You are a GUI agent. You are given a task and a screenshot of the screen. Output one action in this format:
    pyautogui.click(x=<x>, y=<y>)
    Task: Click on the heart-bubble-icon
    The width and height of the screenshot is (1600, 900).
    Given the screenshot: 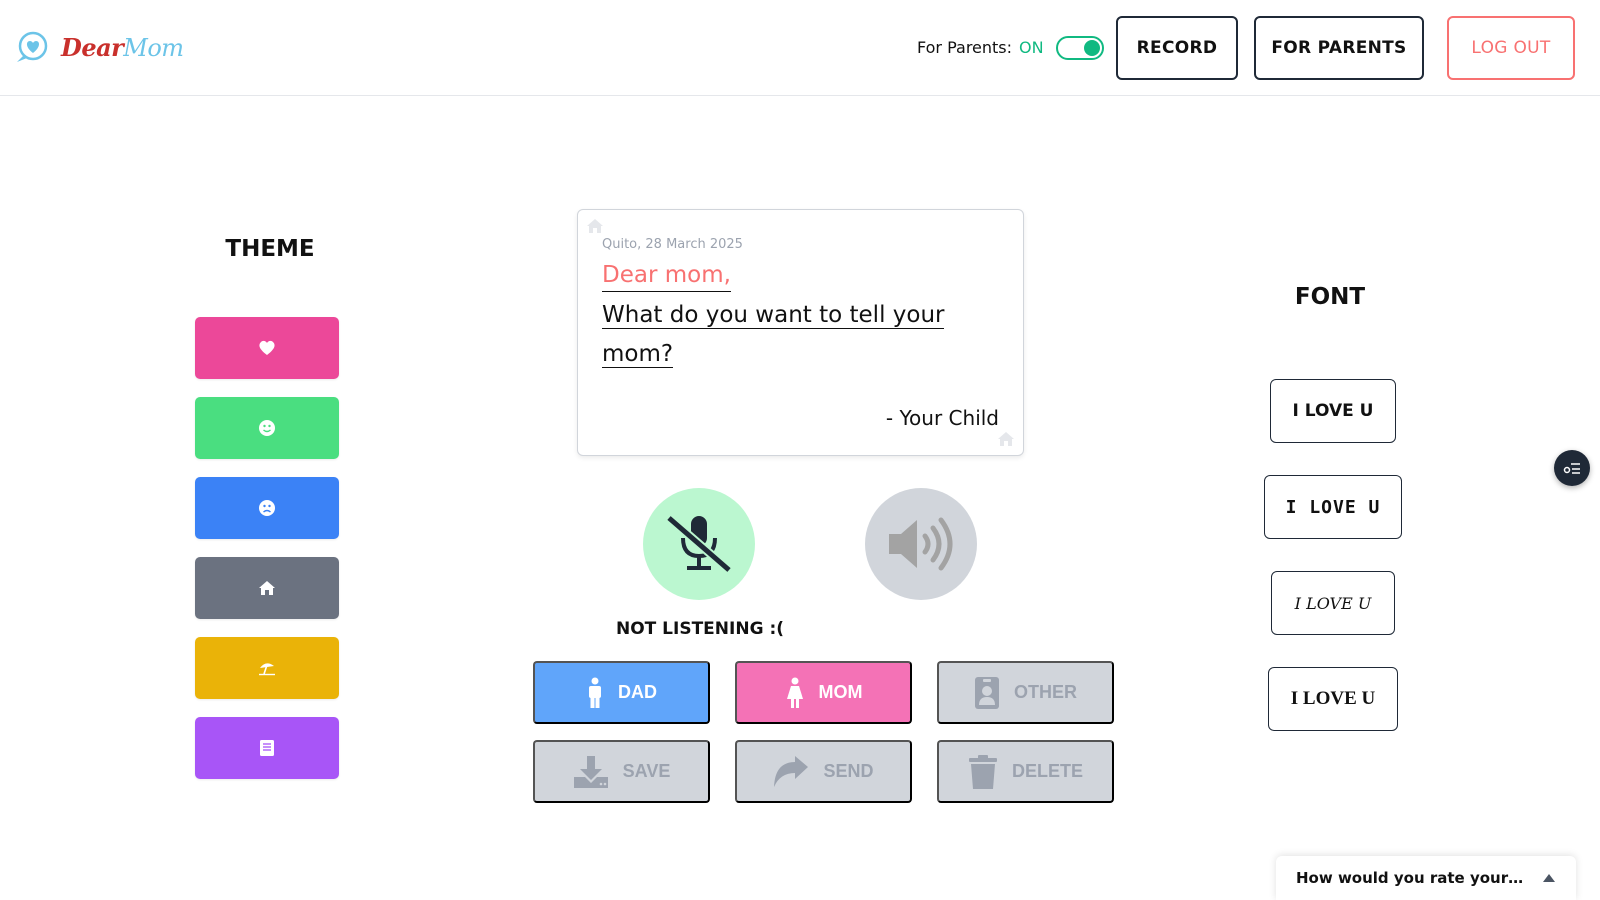 What is the action you would take?
    pyautogui.click(x=32, y=46)
    